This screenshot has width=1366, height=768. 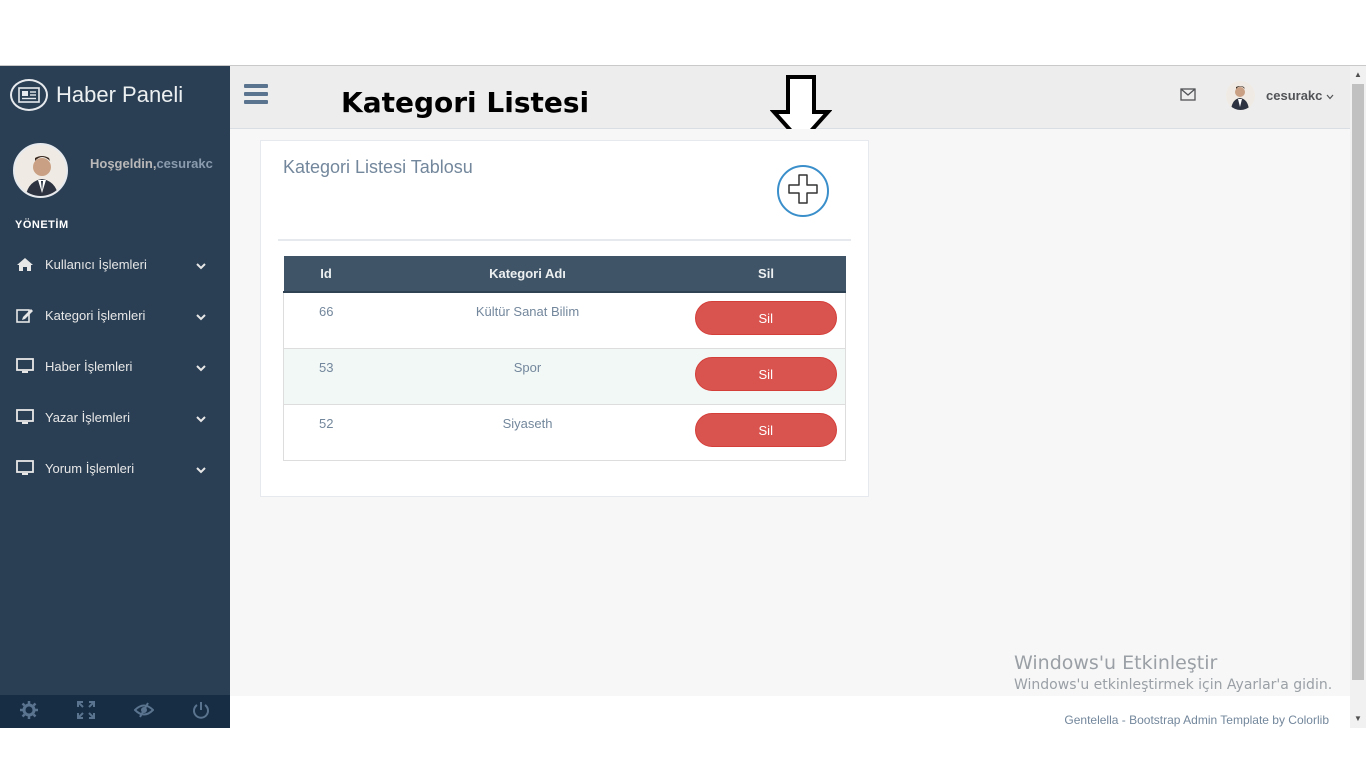 What do you see at coordinates (378, 167) in the screenshot?
I see `panel-title: Kategori Listesi Tablosu` at bounding box center [378, 167].